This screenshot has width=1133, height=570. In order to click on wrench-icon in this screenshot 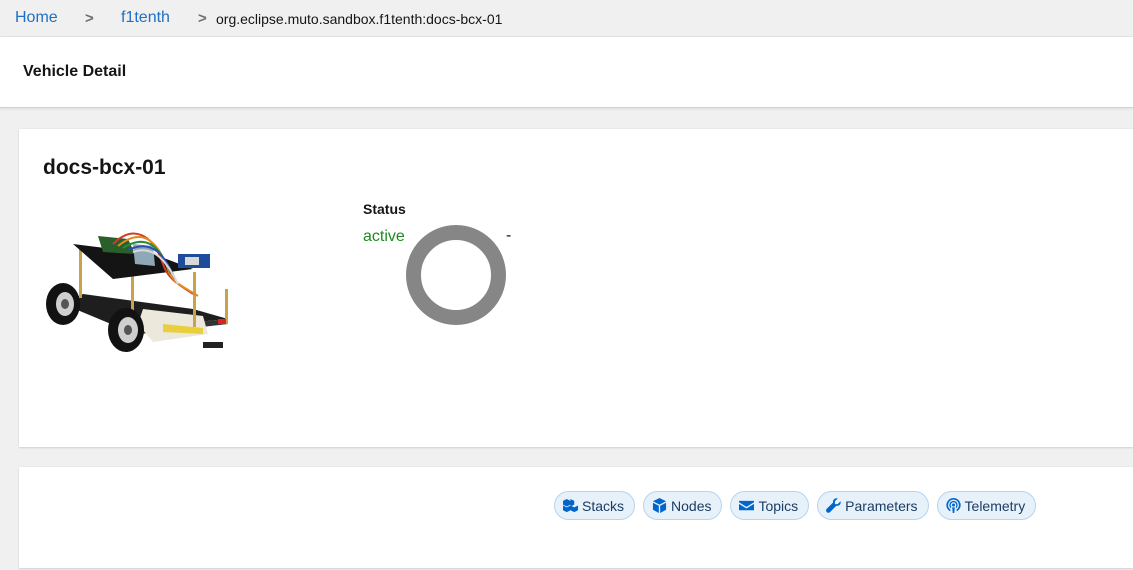, I will do `click(833, 505)`.